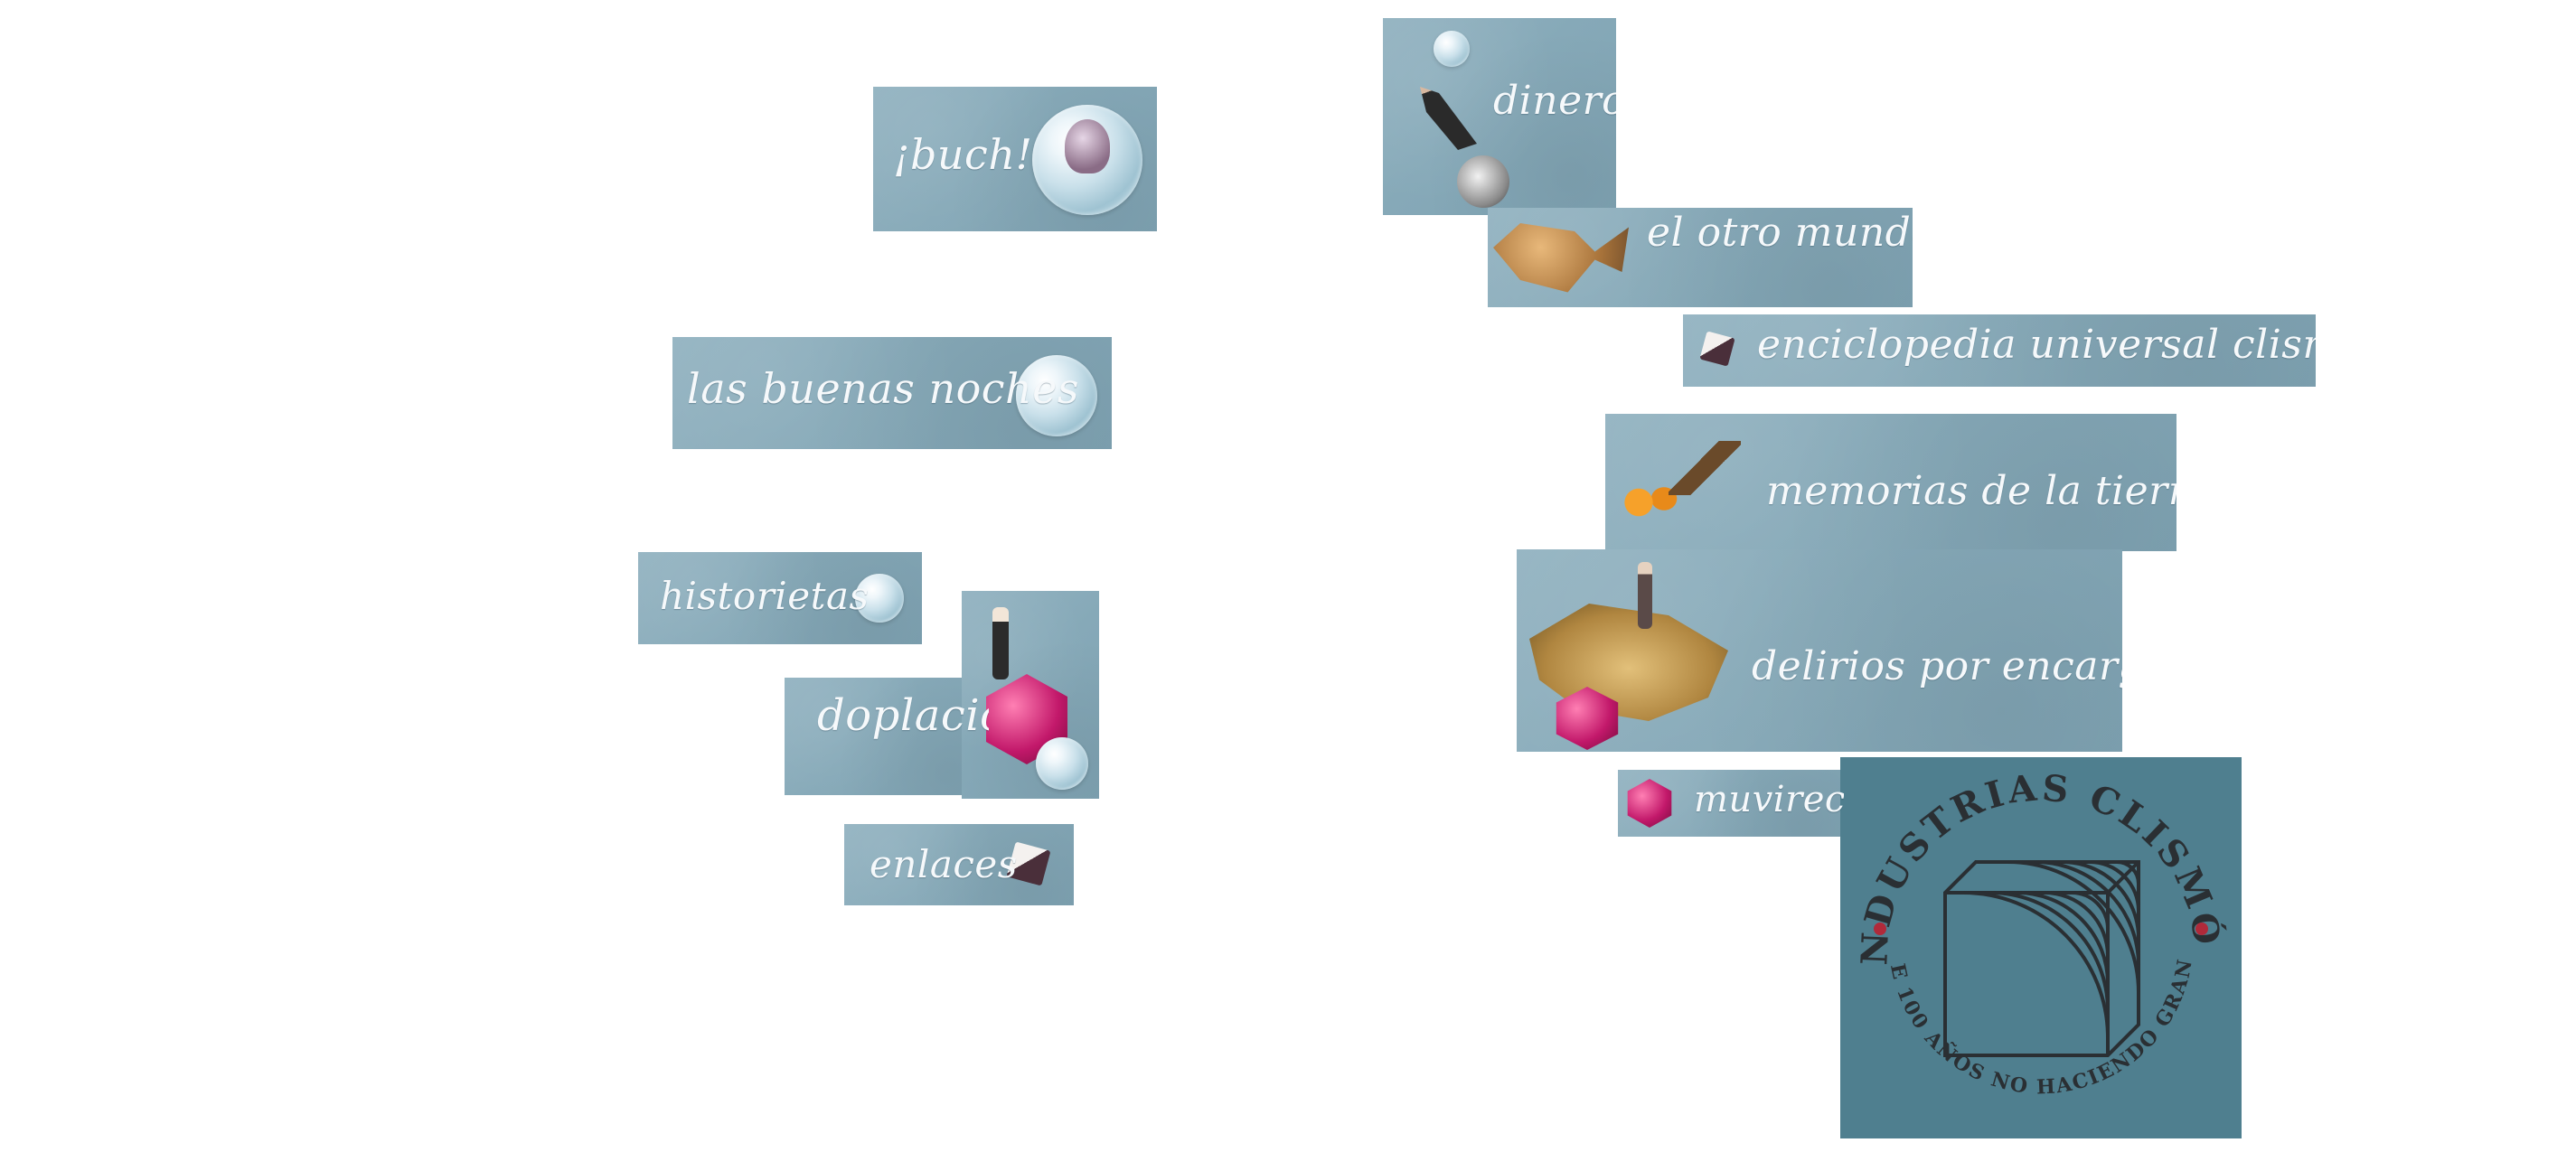 Image resolution: width=2576 pixels, height=1171 pixels. Describe the element at coordinates (1937, 666) in the screenshot. I see `menu-item-delirios-label: delirios por encargo` at that location.